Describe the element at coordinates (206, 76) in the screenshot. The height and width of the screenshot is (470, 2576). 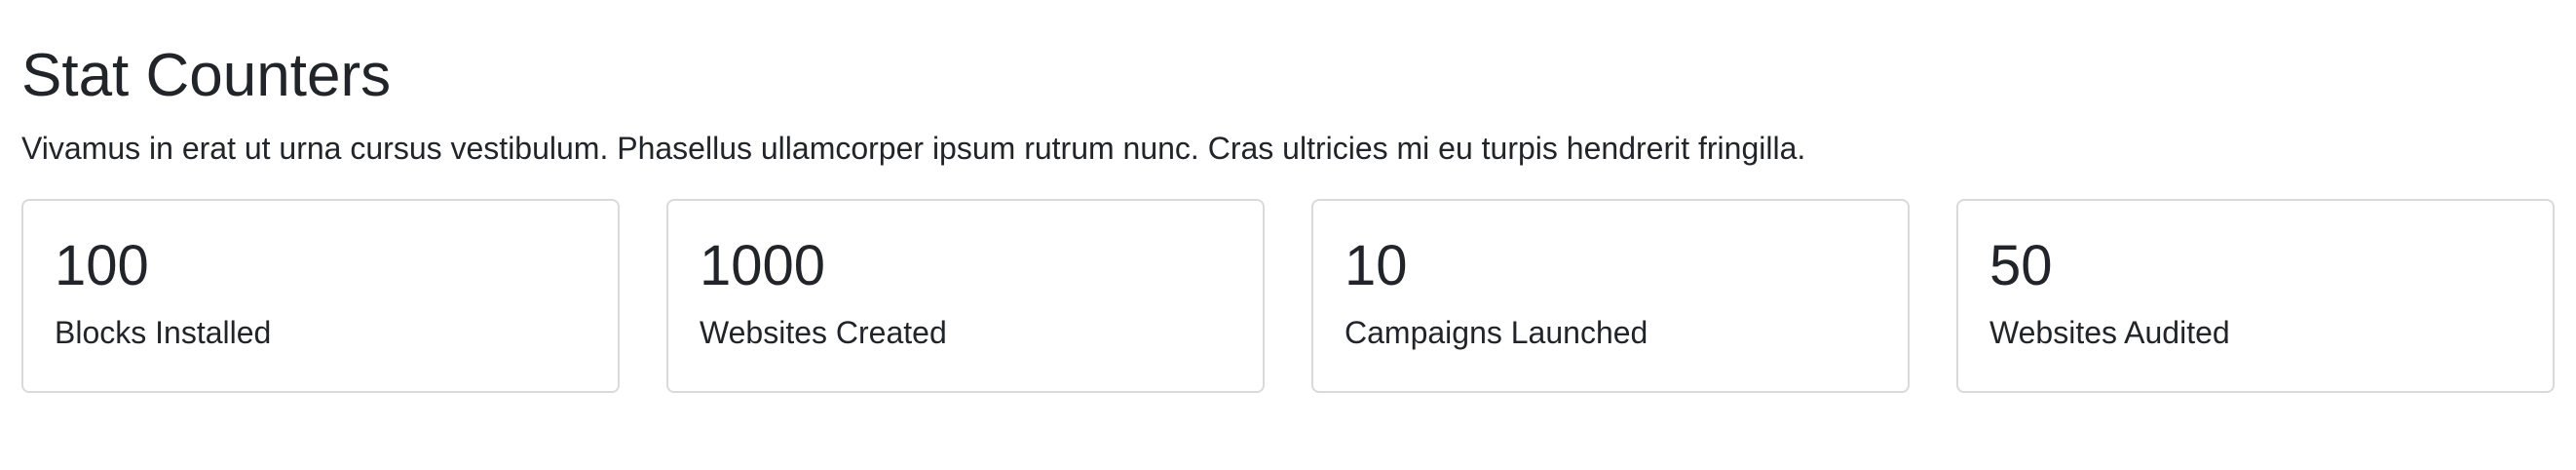
I see `page-title: Stat Counters` at that location.